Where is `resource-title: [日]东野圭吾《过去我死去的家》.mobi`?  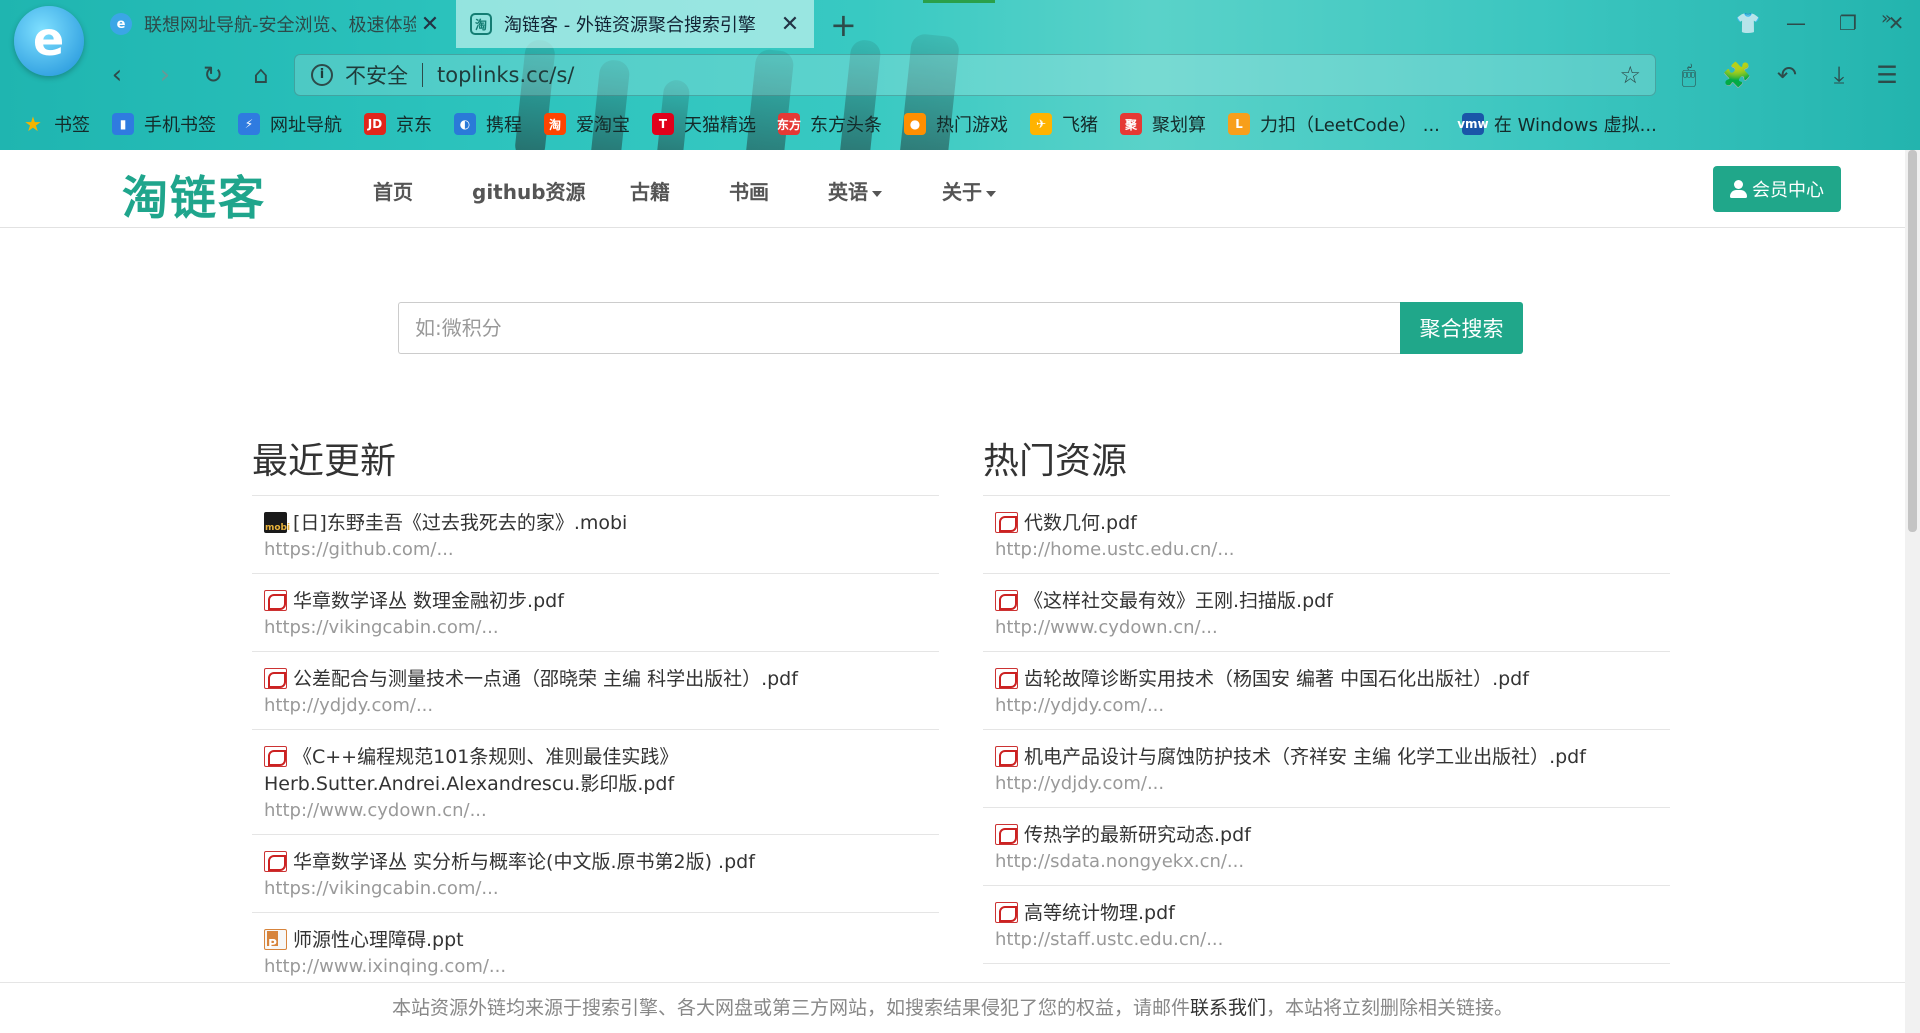 resource-title: [日]东野圭吾《过去我死去的家》.mobi is located at coordinates (460, 523).